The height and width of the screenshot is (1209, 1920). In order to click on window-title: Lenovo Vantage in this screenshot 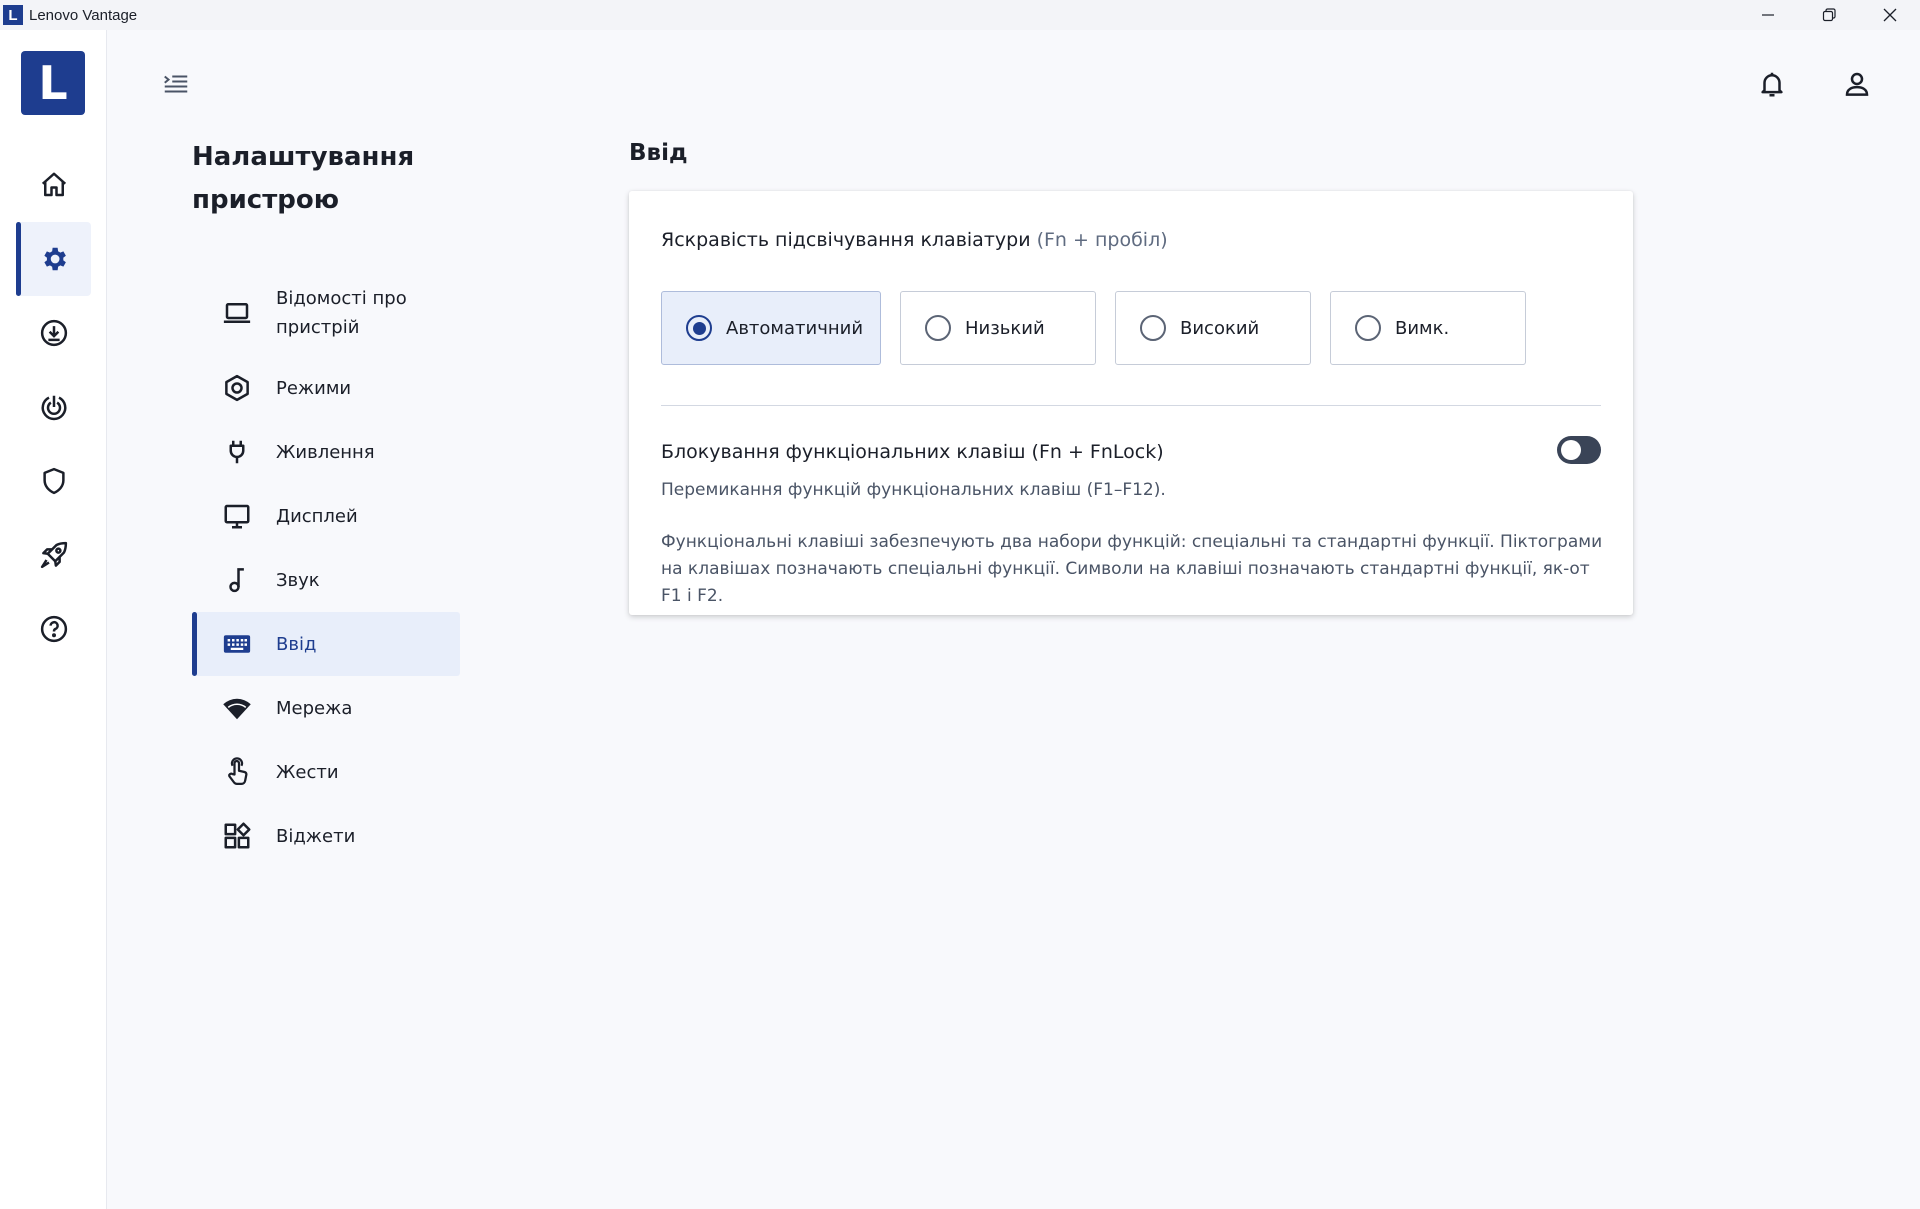, I will do `click(83, 15)`.